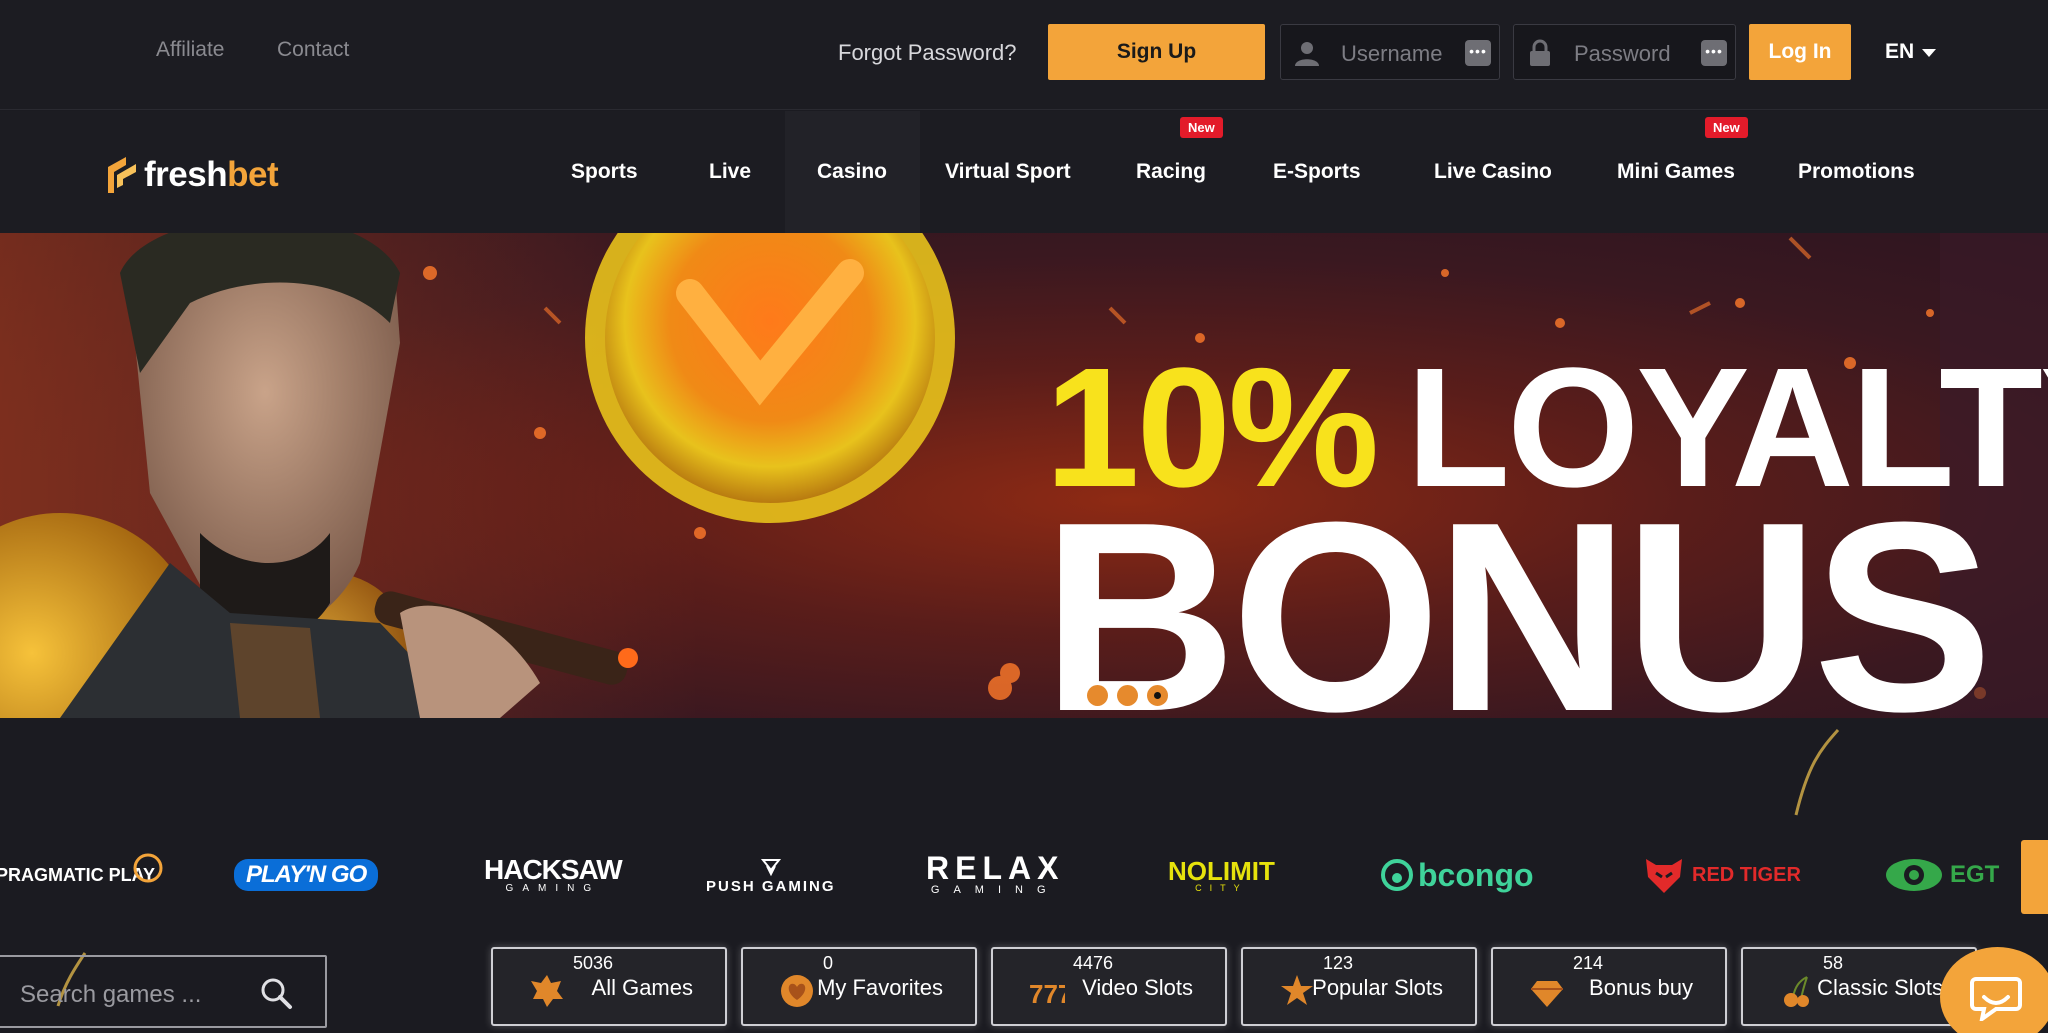 The width and height of the screenshot is (2048, 1033). I want to click on category-bonus-buy: 214 Bonus buy, so click(1609, 986).